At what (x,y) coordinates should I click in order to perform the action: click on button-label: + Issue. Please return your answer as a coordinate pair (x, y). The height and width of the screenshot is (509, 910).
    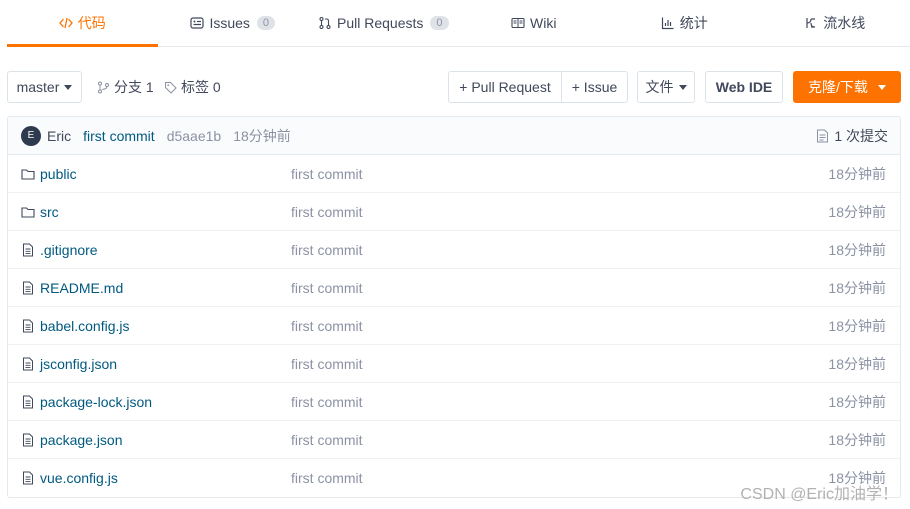
    Looking at the image, I should click on (594, 87).